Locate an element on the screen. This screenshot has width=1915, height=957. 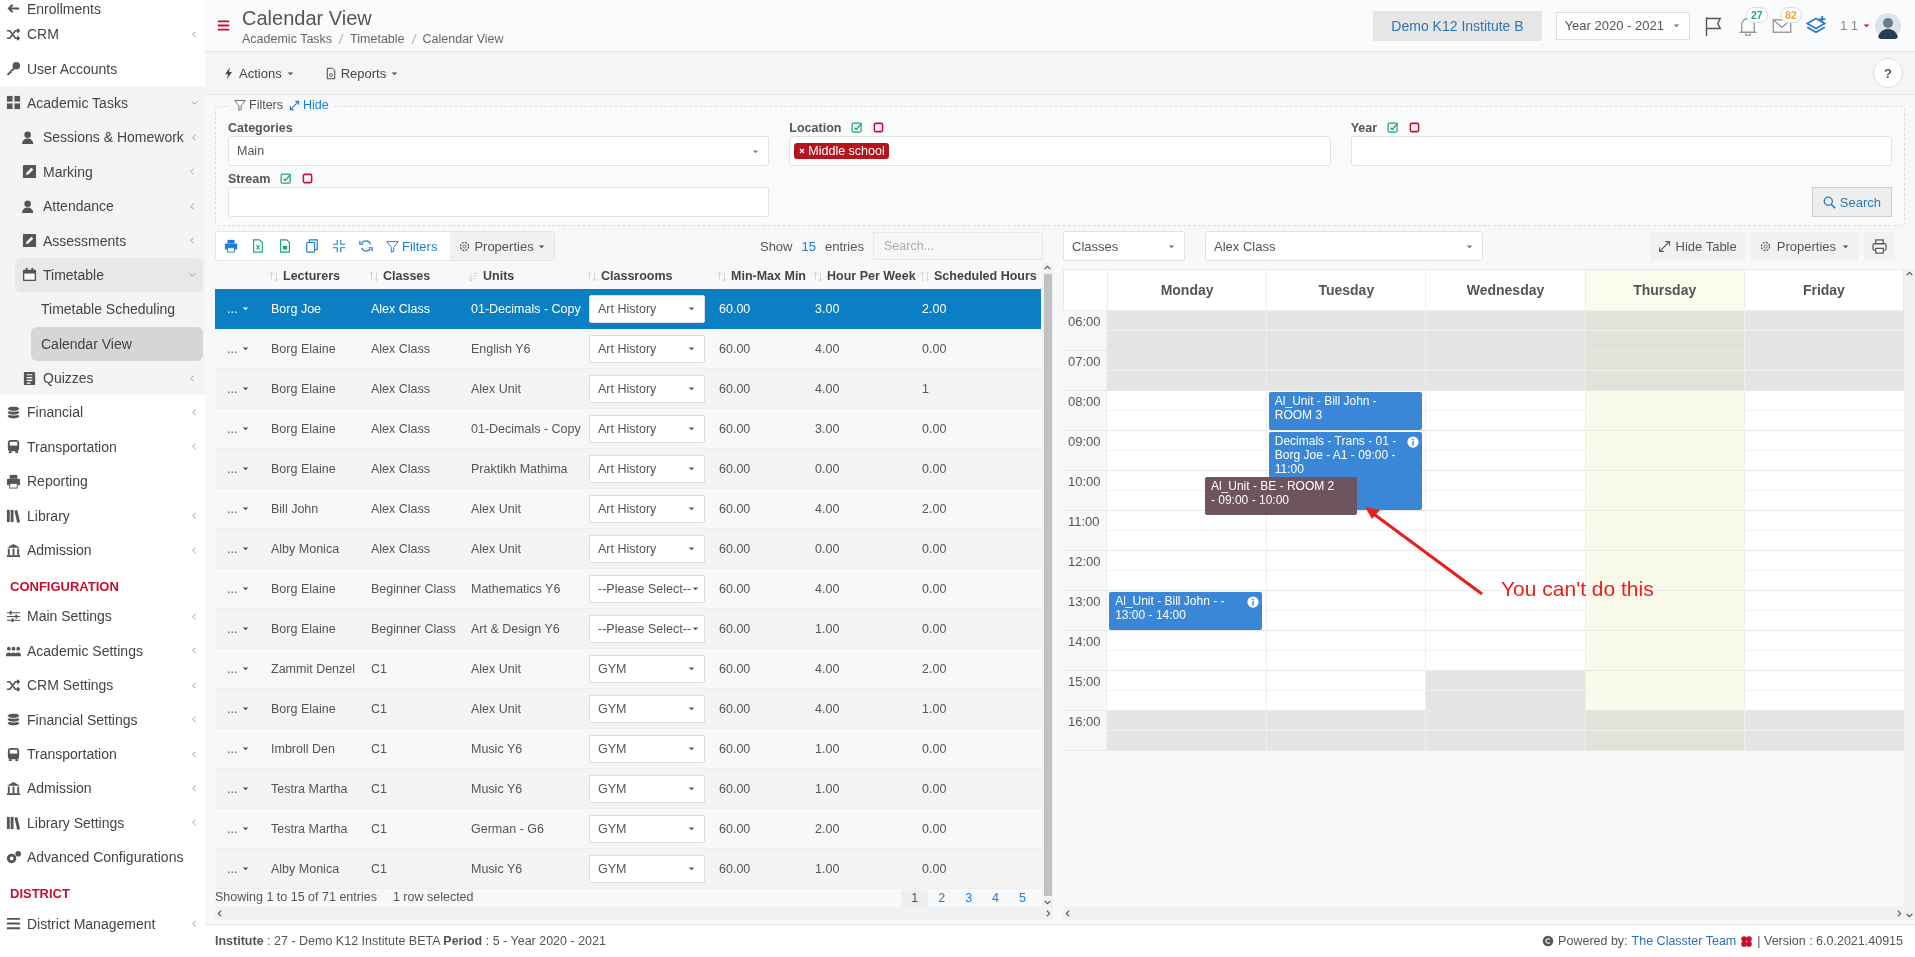
sidebar-item: Quizzes is located at coordinates (109, 378).